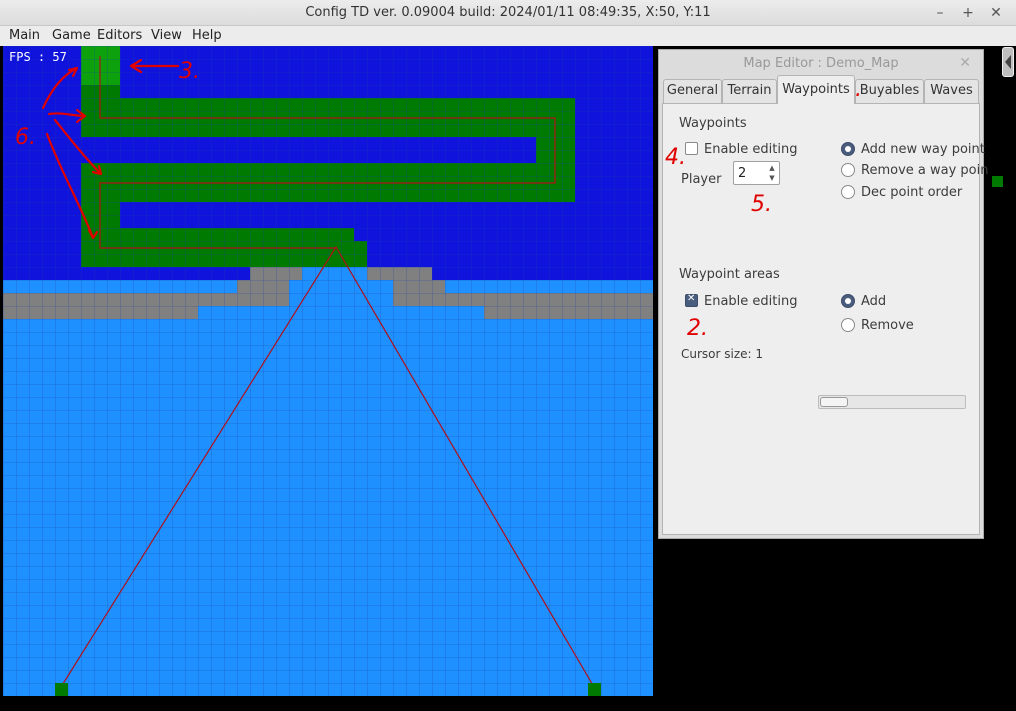 This screenshot has height=711, width=1016. I want to click on sidebar-toggle-handle, so click(1008, 62).